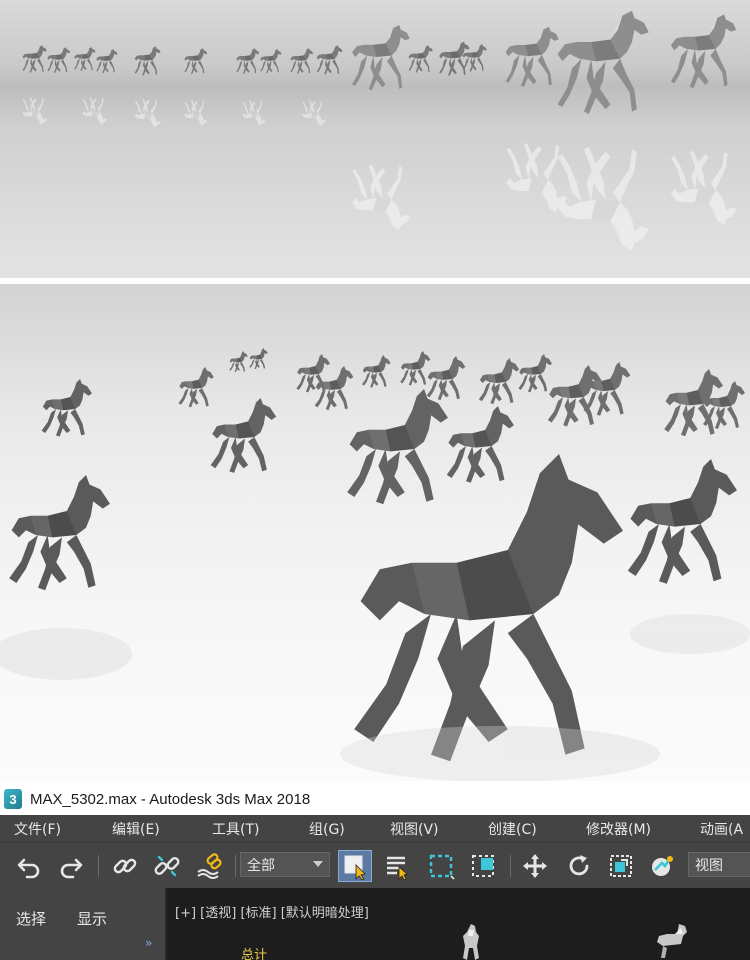 The image size is (750, 960). What do you see at coordinates (167, 866) in the screenshot?
I see `unlink-icon` at bounding box center [167, 866].